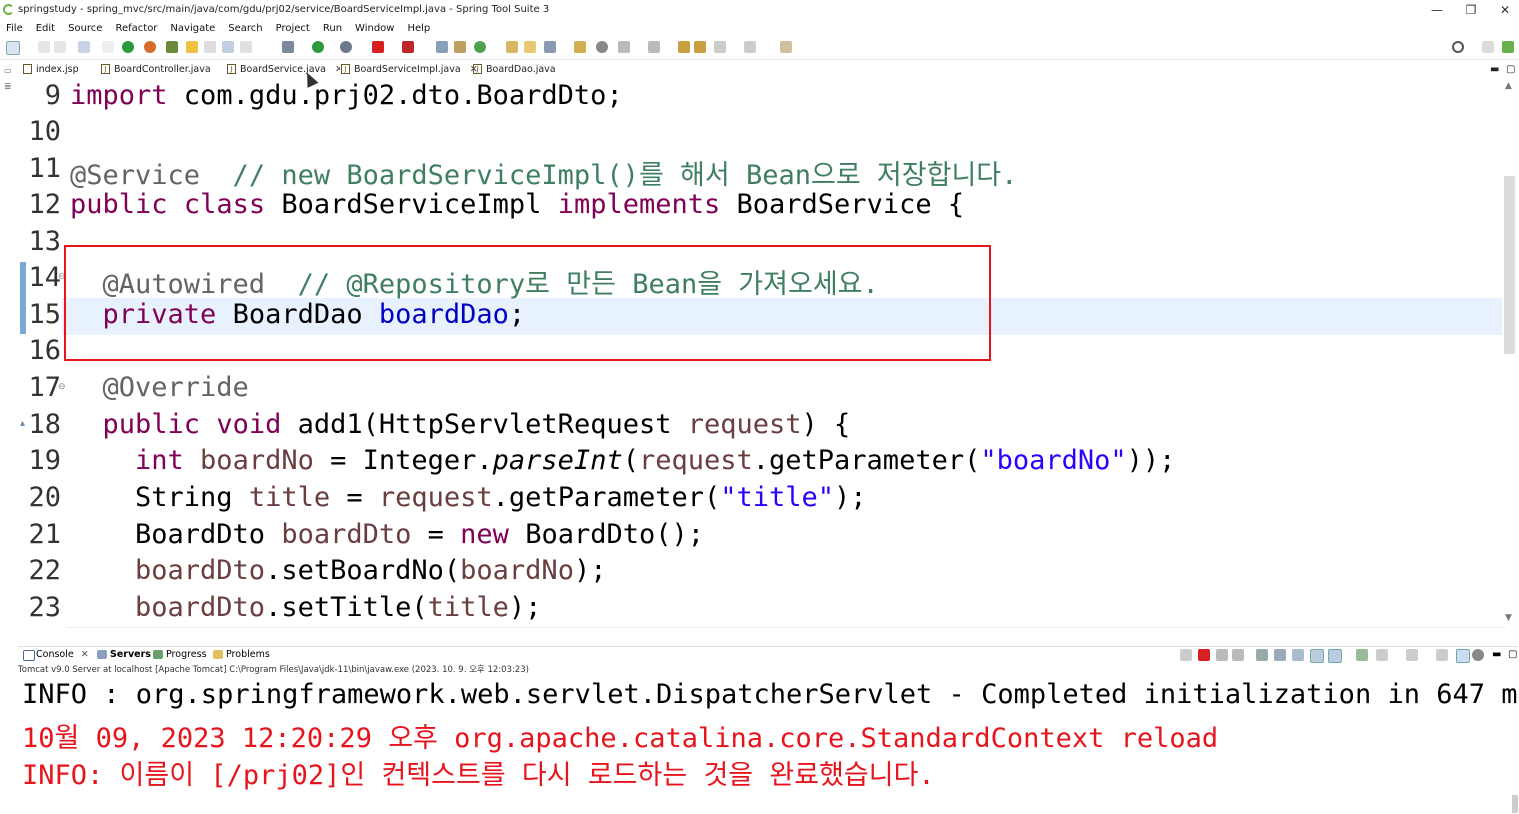 The image size is (1519, 814). What do you see at coordinates (192, 28) in the screenshot?
I see `menu-navigate: Navigate` at bounding box center [192, 28].